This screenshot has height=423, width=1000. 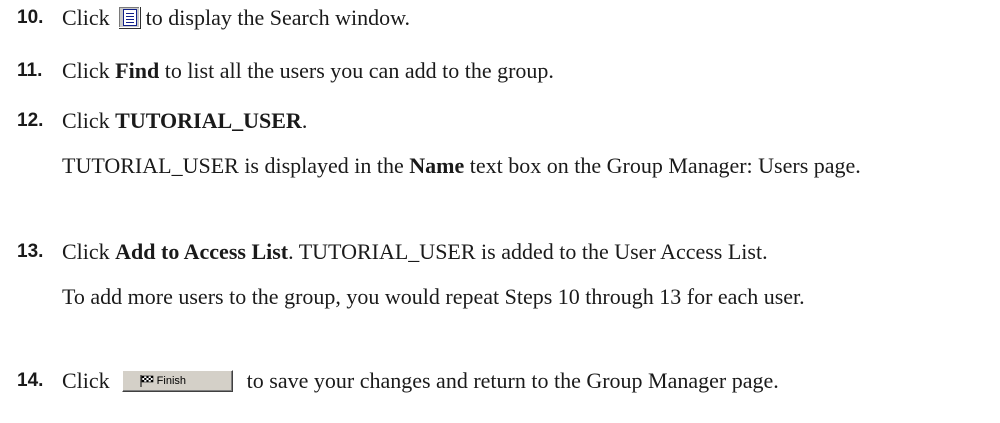 I want to click on step-number: 13., so click(x=30, y=251).